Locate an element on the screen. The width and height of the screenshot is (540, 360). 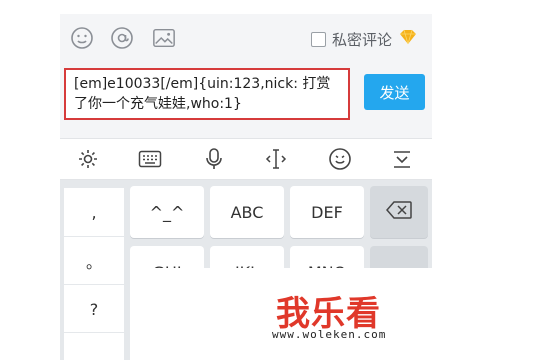
key-emoticon: ^_^ is located at coordinates (167, 212).